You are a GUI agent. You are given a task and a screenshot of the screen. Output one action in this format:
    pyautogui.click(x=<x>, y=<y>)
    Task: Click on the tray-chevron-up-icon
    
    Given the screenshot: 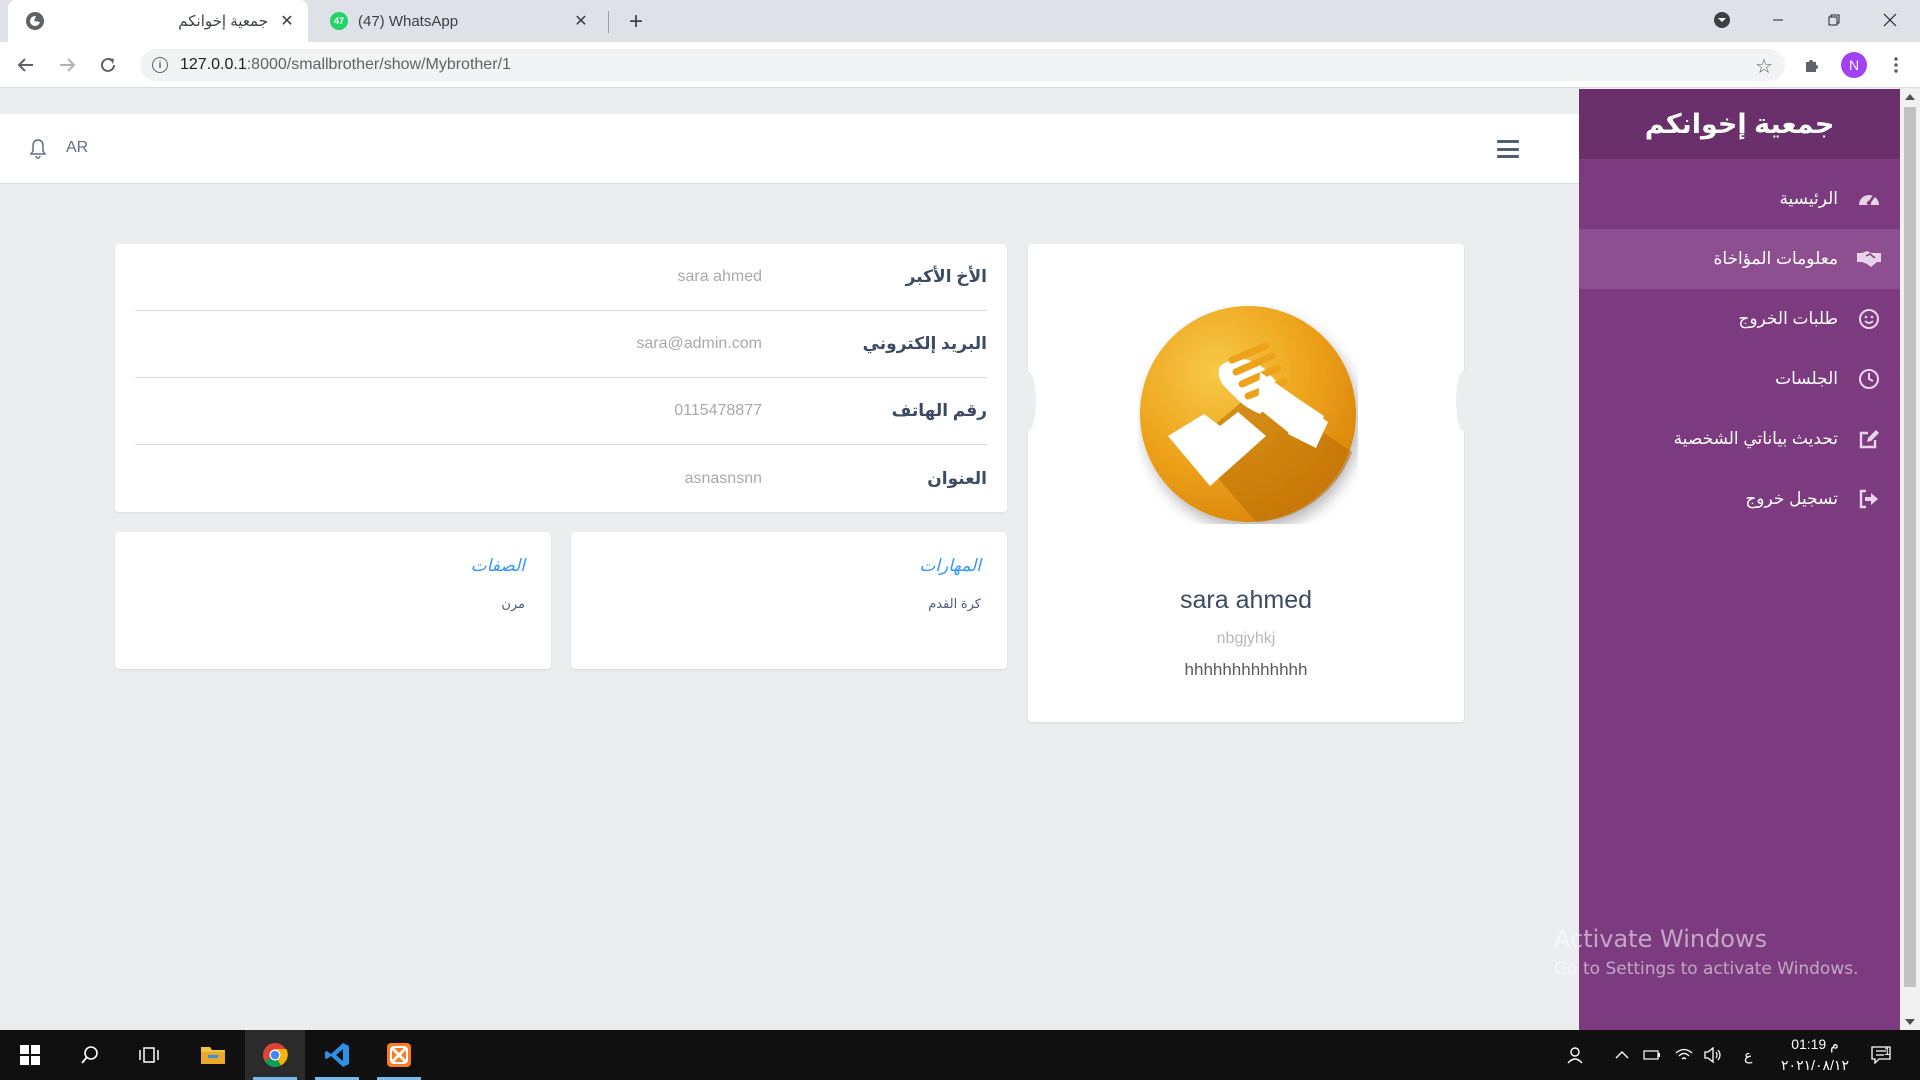 What is the action you would take?
    pyautogui.click(x=1622, y=1055)
    